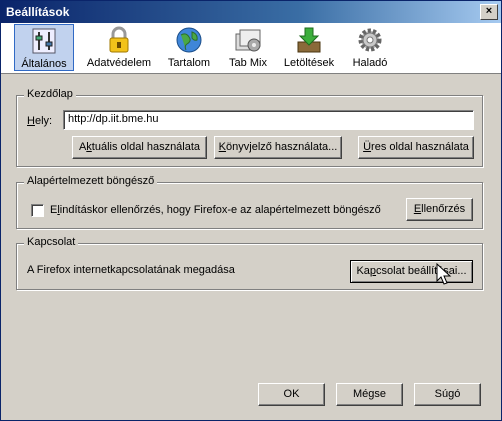 This screenshot has height=421, width=502. What do you see at coordinates (489, 12) in the screenshot?
I see `close-button: ×` at bounding box center [489, 12].